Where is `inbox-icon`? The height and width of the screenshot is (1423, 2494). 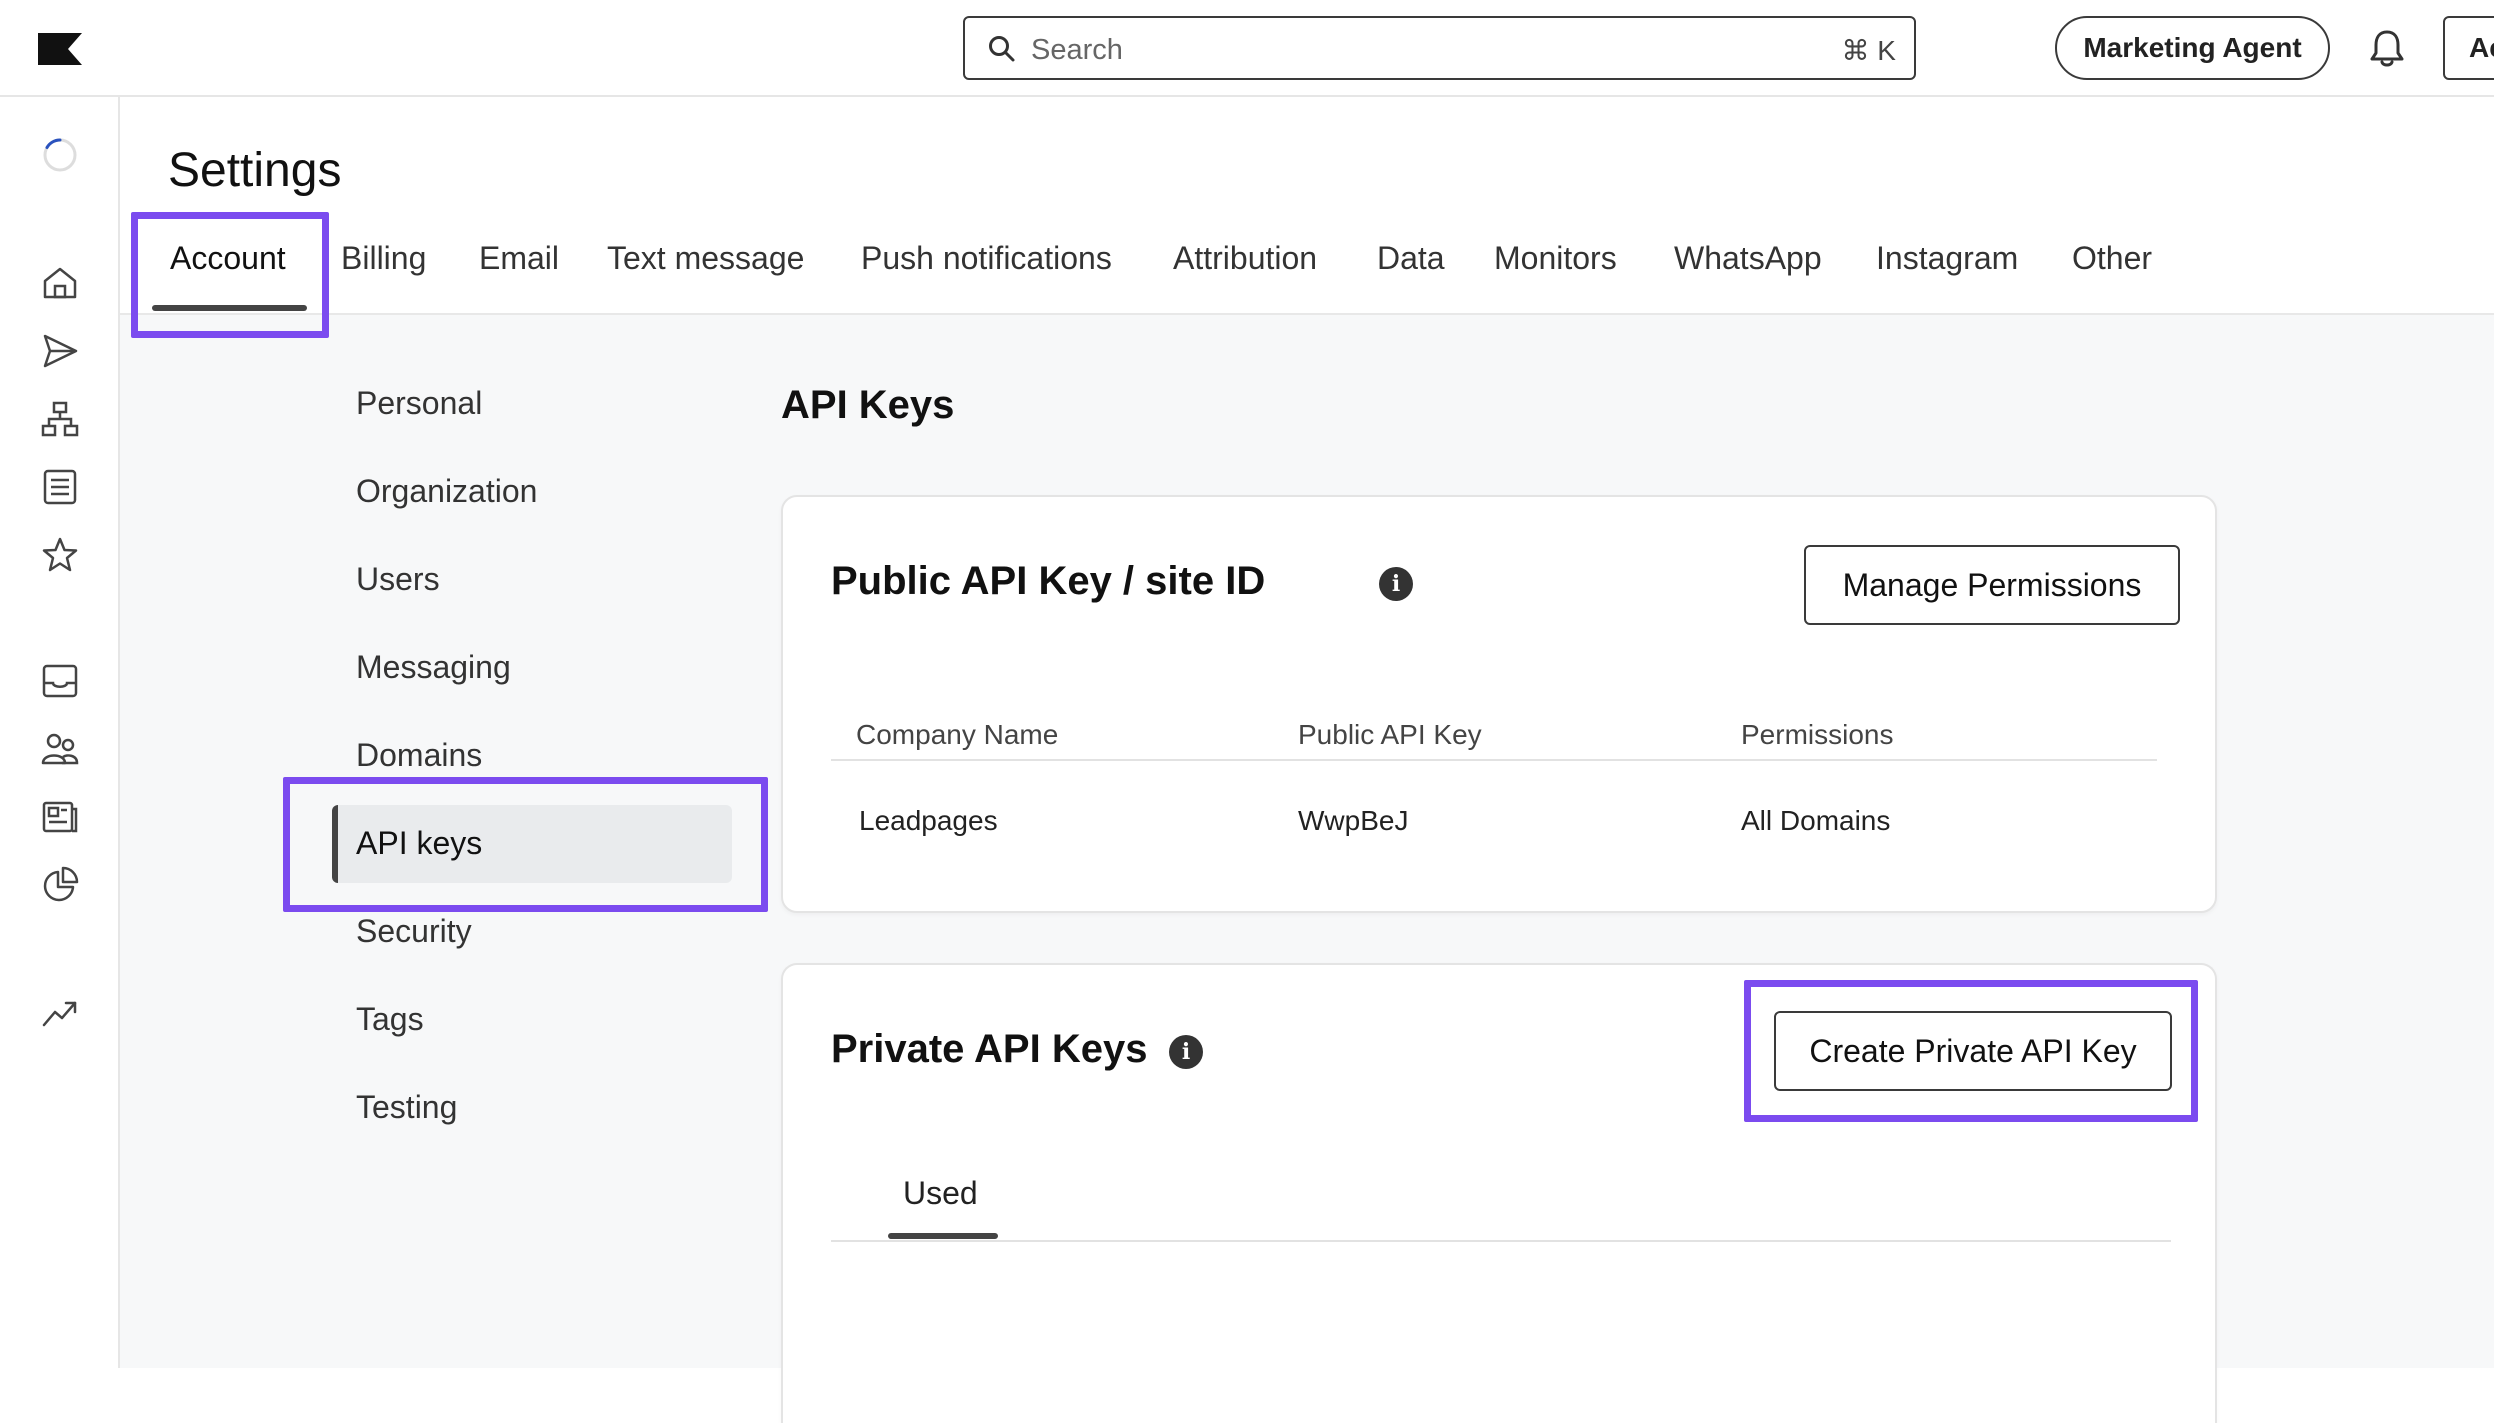 inbox-icon is located at coordinates (60, 681).